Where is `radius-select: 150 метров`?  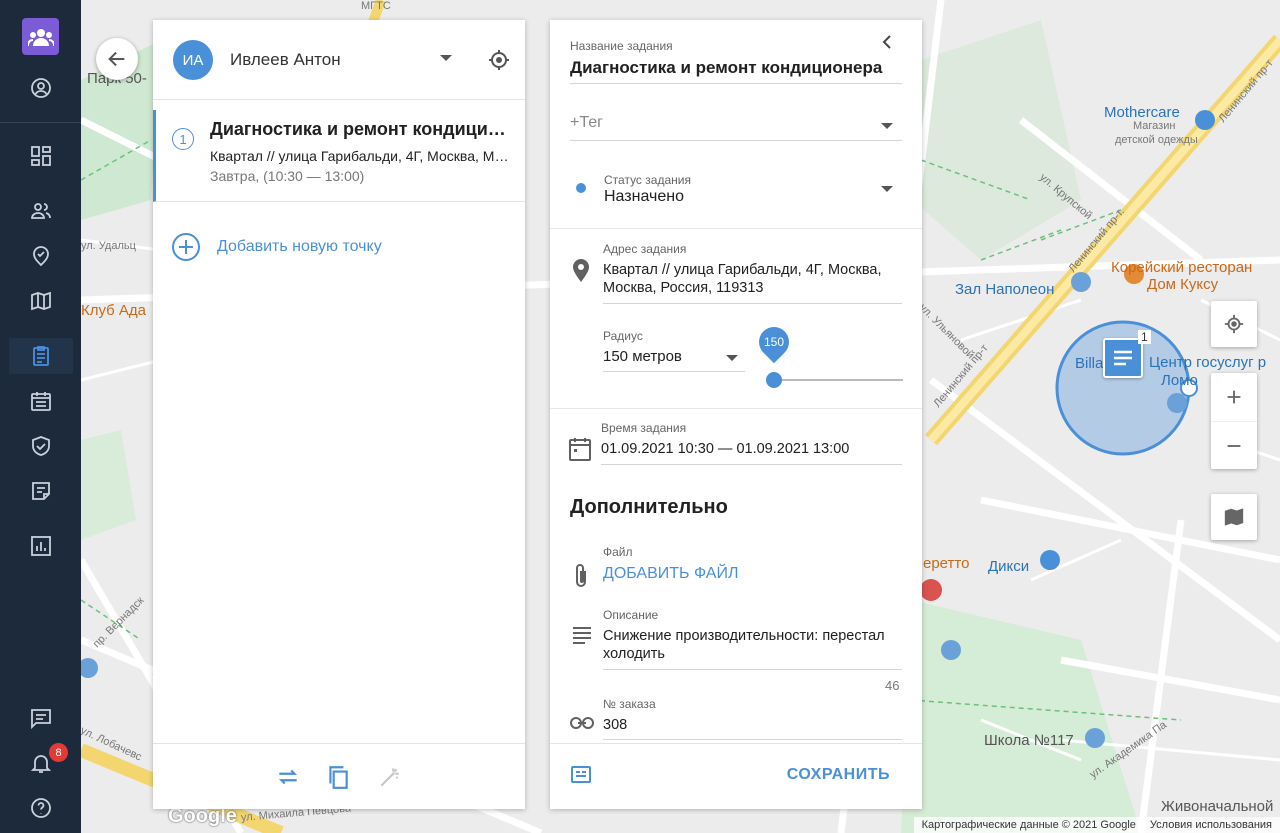 radius-select: 150 метров is located at coordinates (642, 356).